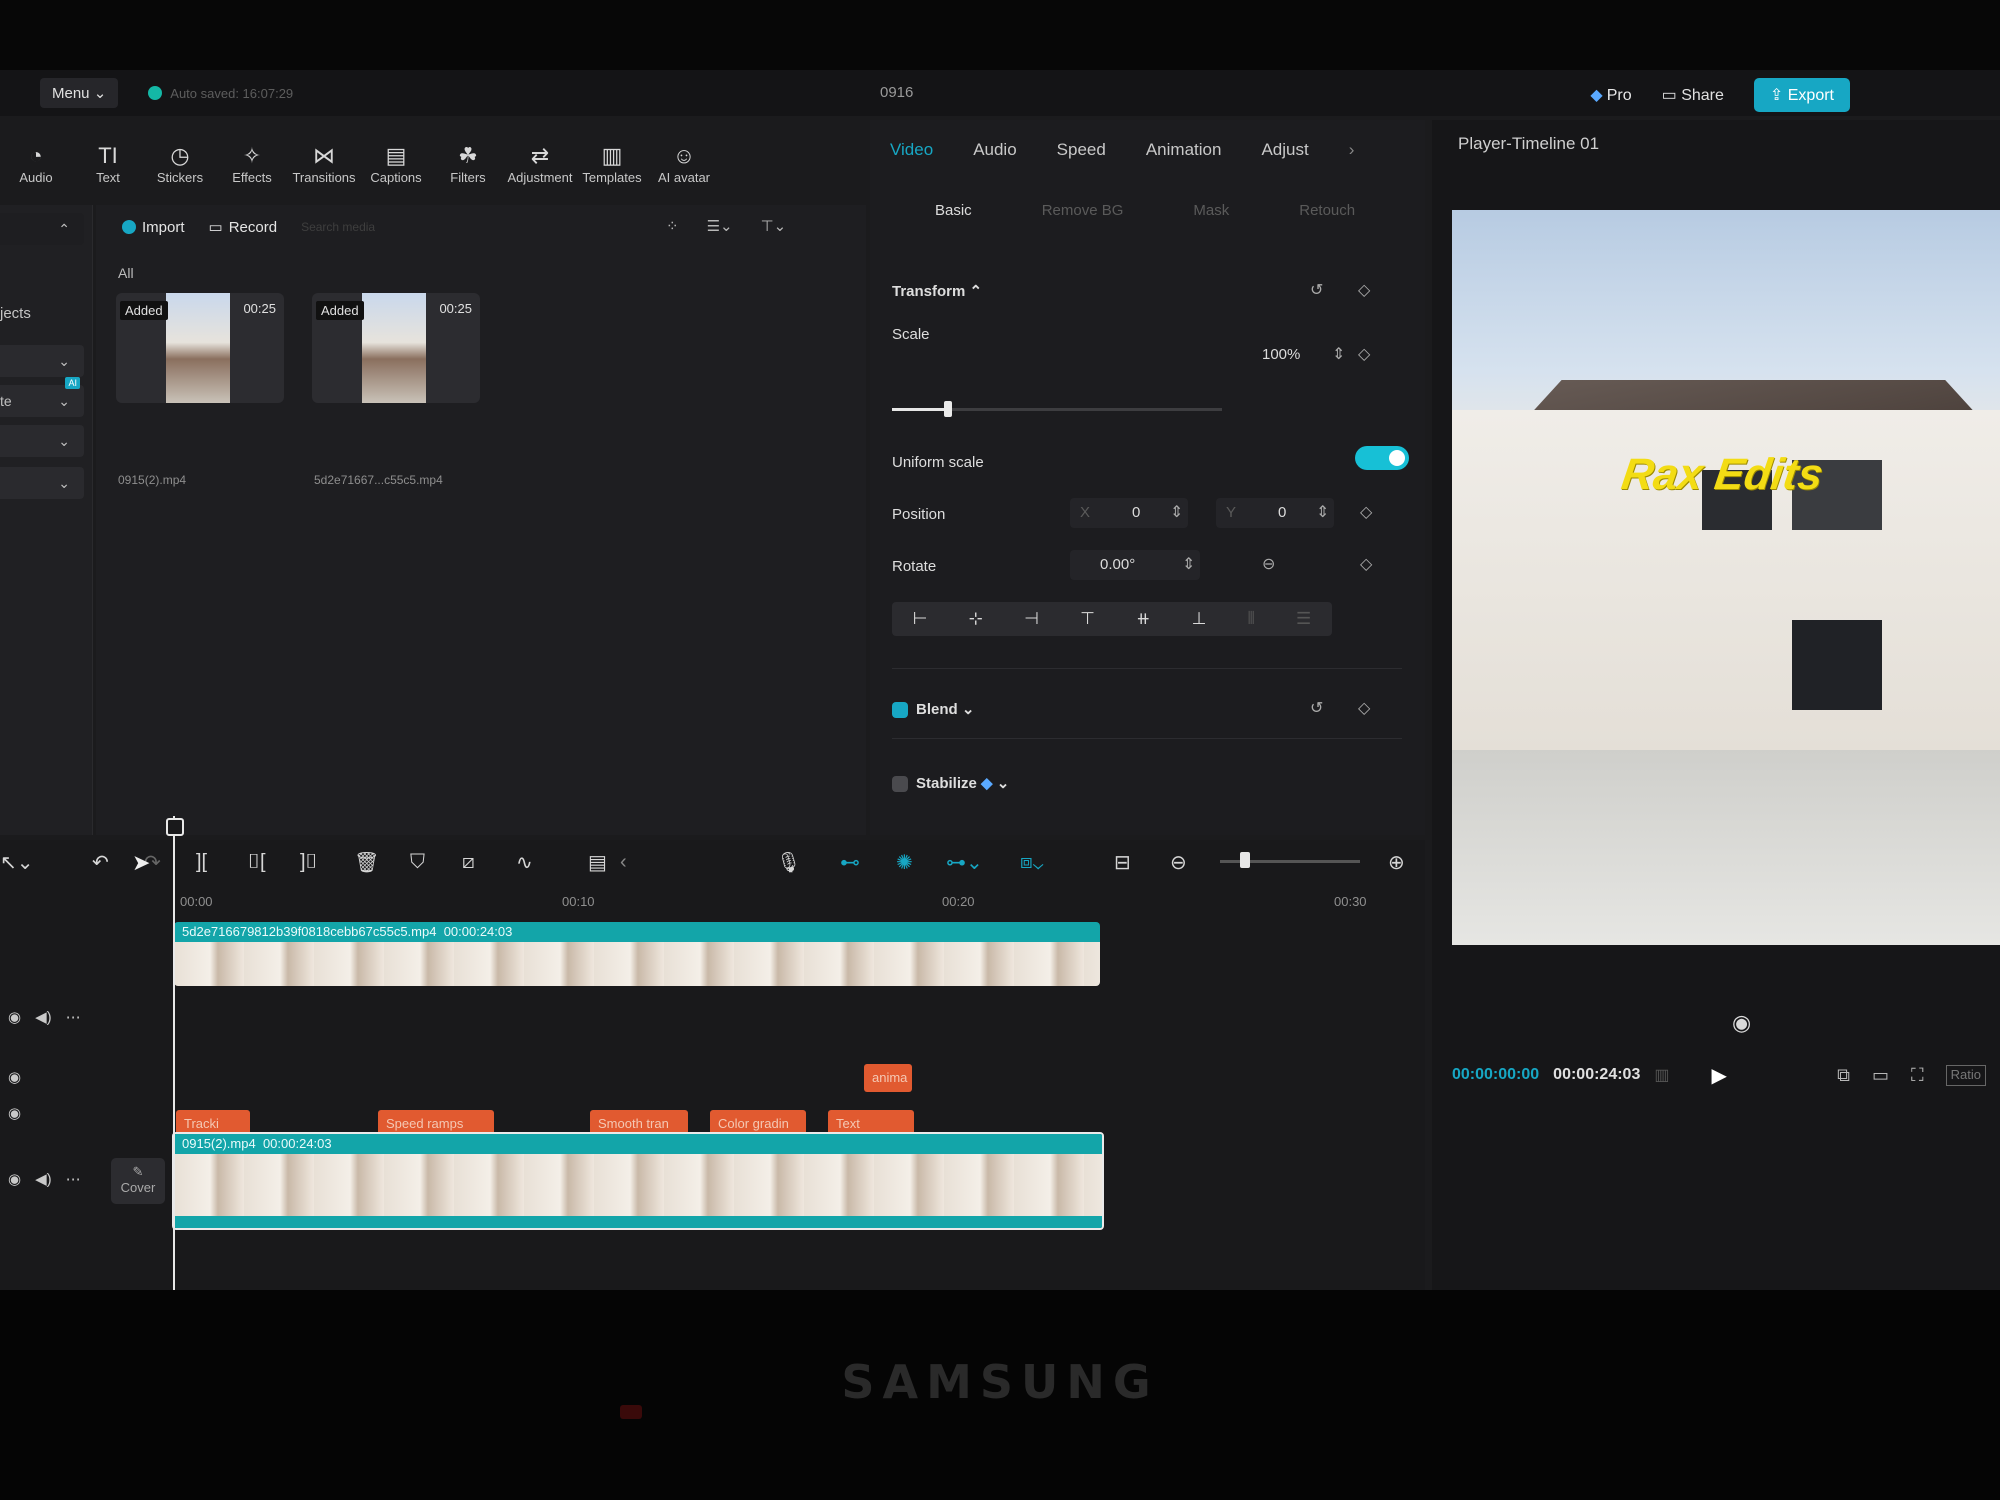 The width and height of the screenshot is (2000, 1500). Describe the element at coordinates (180, 163) in the screenshot. I see `tool-stickers: ◷ Stickers` at that location.